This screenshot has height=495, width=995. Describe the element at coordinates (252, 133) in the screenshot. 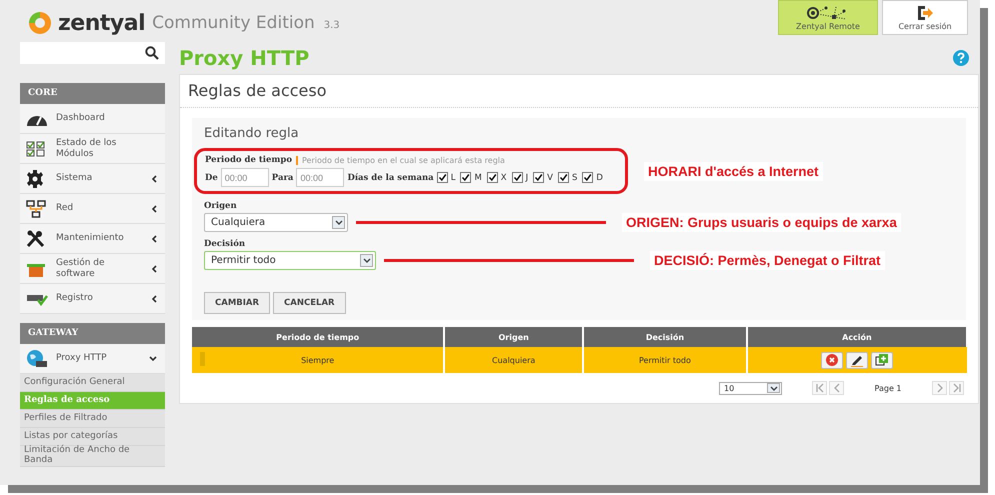

I see `form-title: Editando regla` at that location.